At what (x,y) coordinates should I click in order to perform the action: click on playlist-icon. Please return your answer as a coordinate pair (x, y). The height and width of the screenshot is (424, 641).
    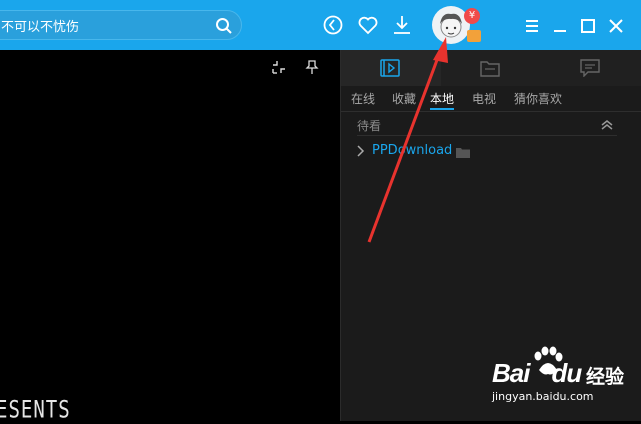
    Looking at the image, I should click on (390, 68).